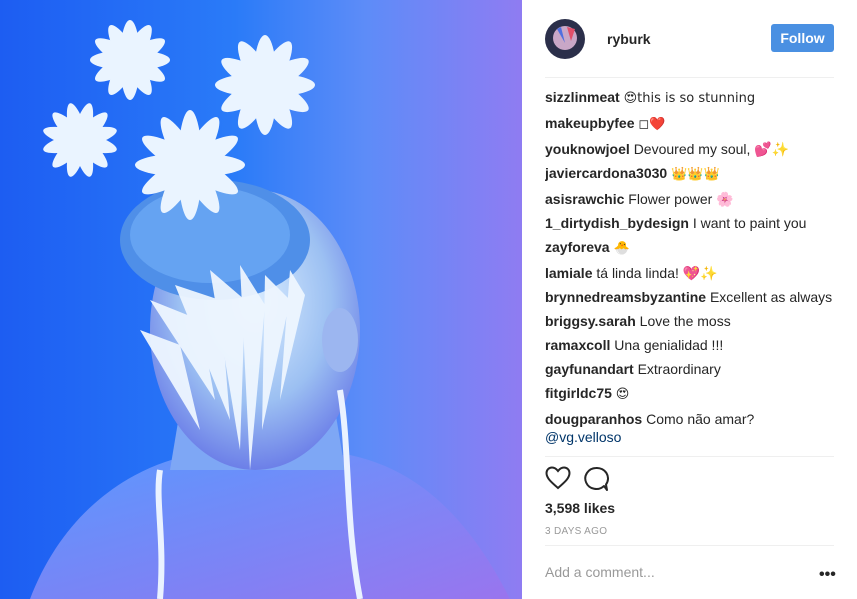  I want to click on list-item: fitgirldc75 😍, so click(689, 394).